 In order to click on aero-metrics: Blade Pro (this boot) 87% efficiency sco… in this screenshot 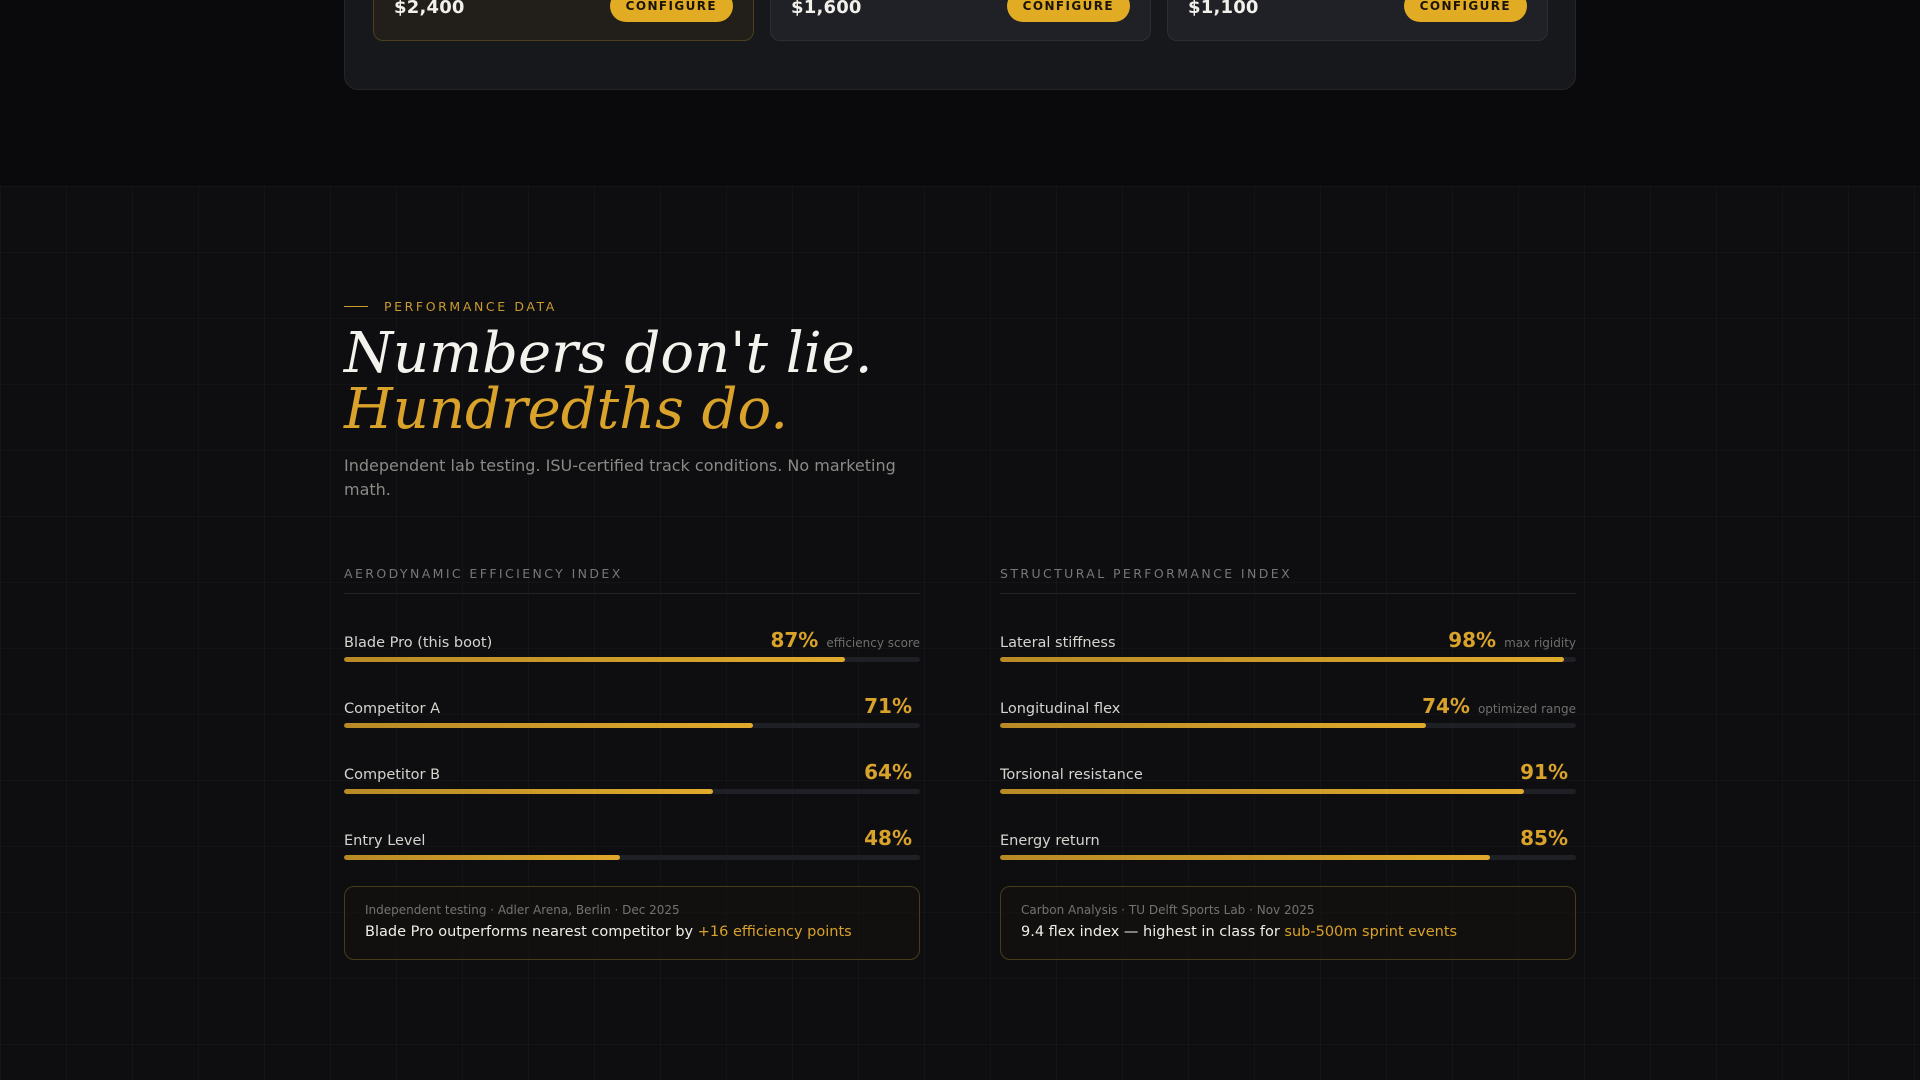, I will do `click(632, 730)`.